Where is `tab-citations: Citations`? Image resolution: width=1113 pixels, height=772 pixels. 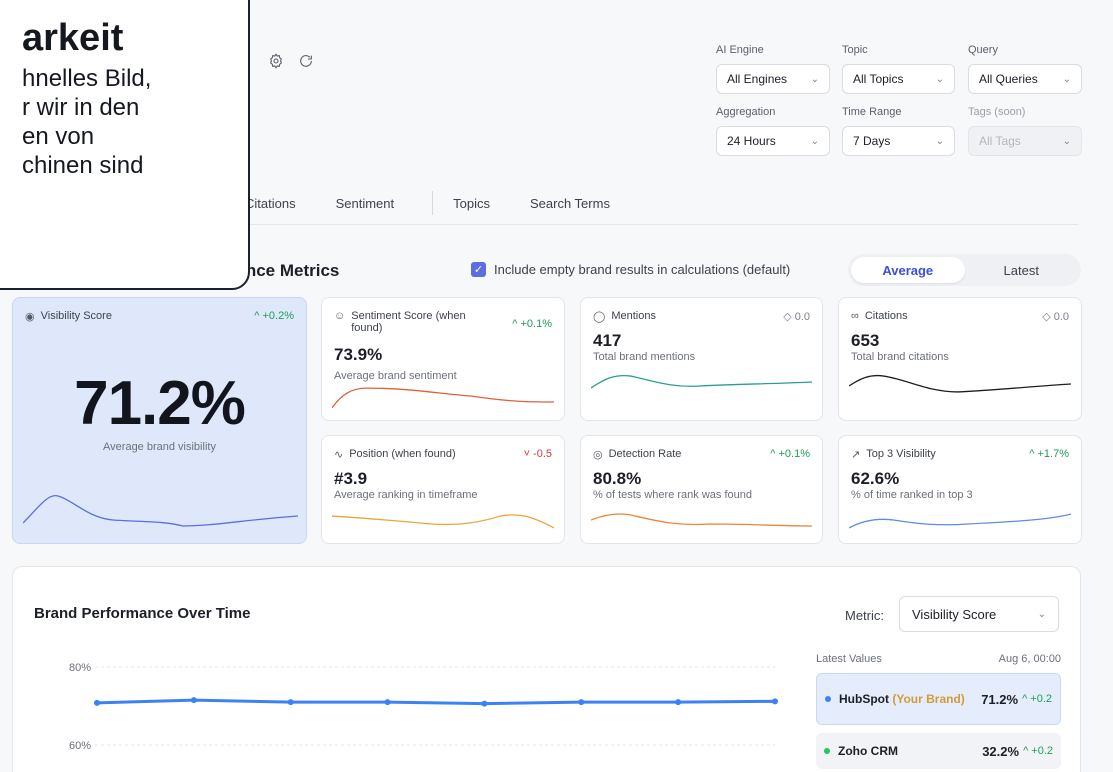 tab-citations: Citations is located at coordinates (270, 203).